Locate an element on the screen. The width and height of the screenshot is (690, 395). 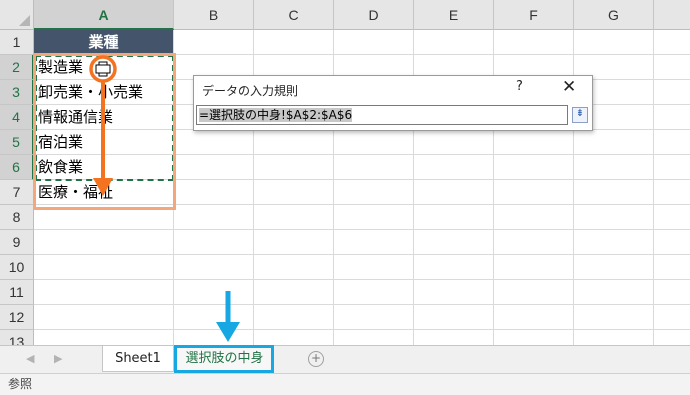
status-bar: 参照 is located at coordinates (345, 384).